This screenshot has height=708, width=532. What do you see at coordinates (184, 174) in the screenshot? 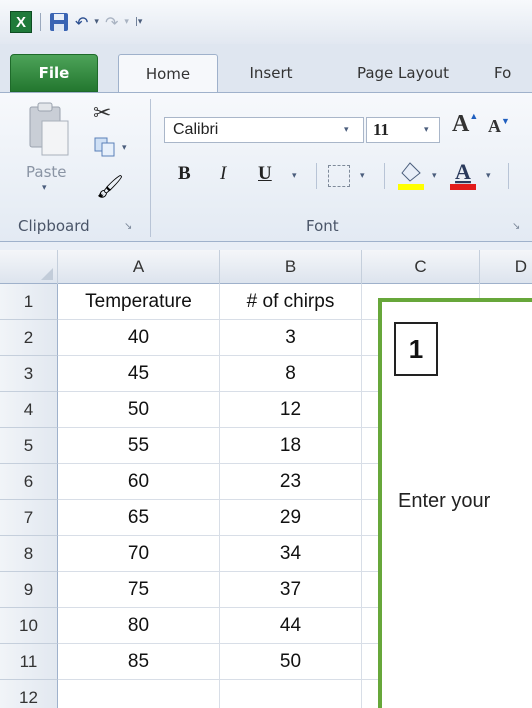
I see `bold-button: B` at bounding box center [184, 174].